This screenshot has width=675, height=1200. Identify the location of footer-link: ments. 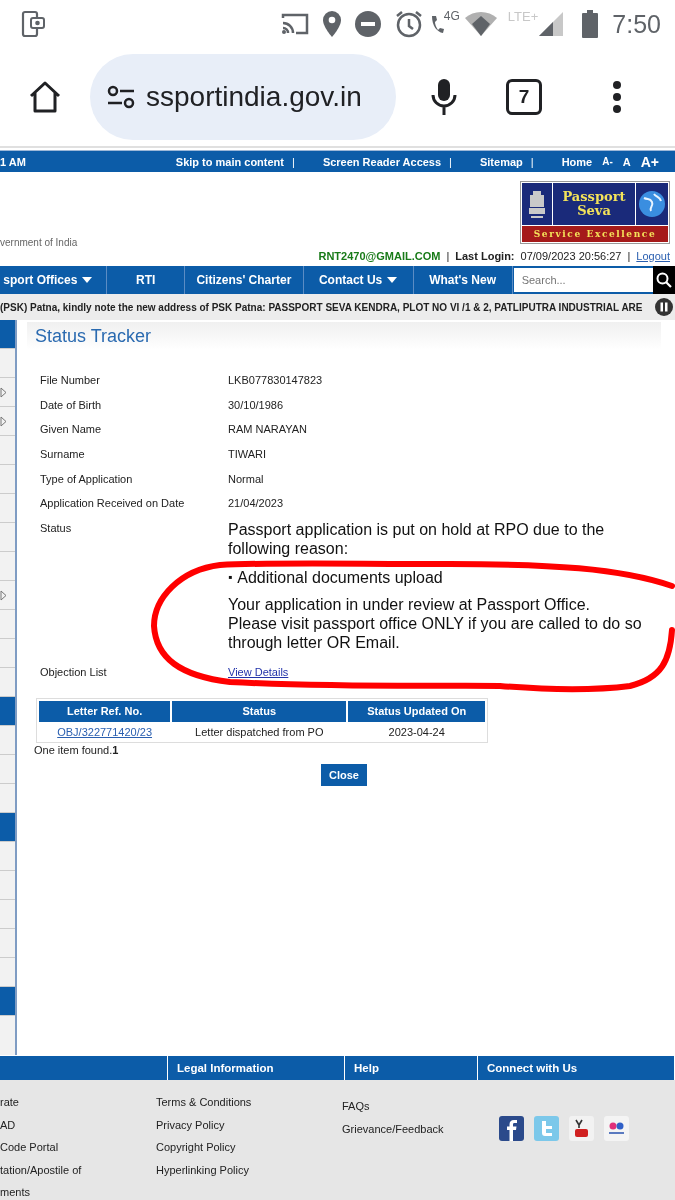
(84, 1190).